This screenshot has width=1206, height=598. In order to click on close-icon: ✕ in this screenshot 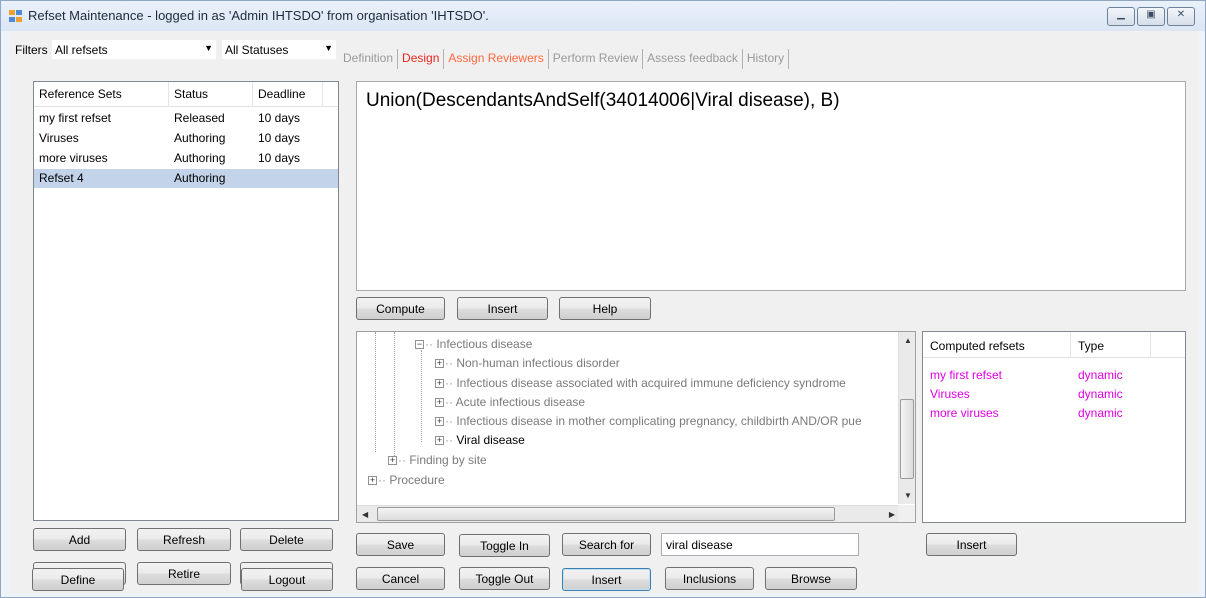, I will do `click(1181, 14)`.